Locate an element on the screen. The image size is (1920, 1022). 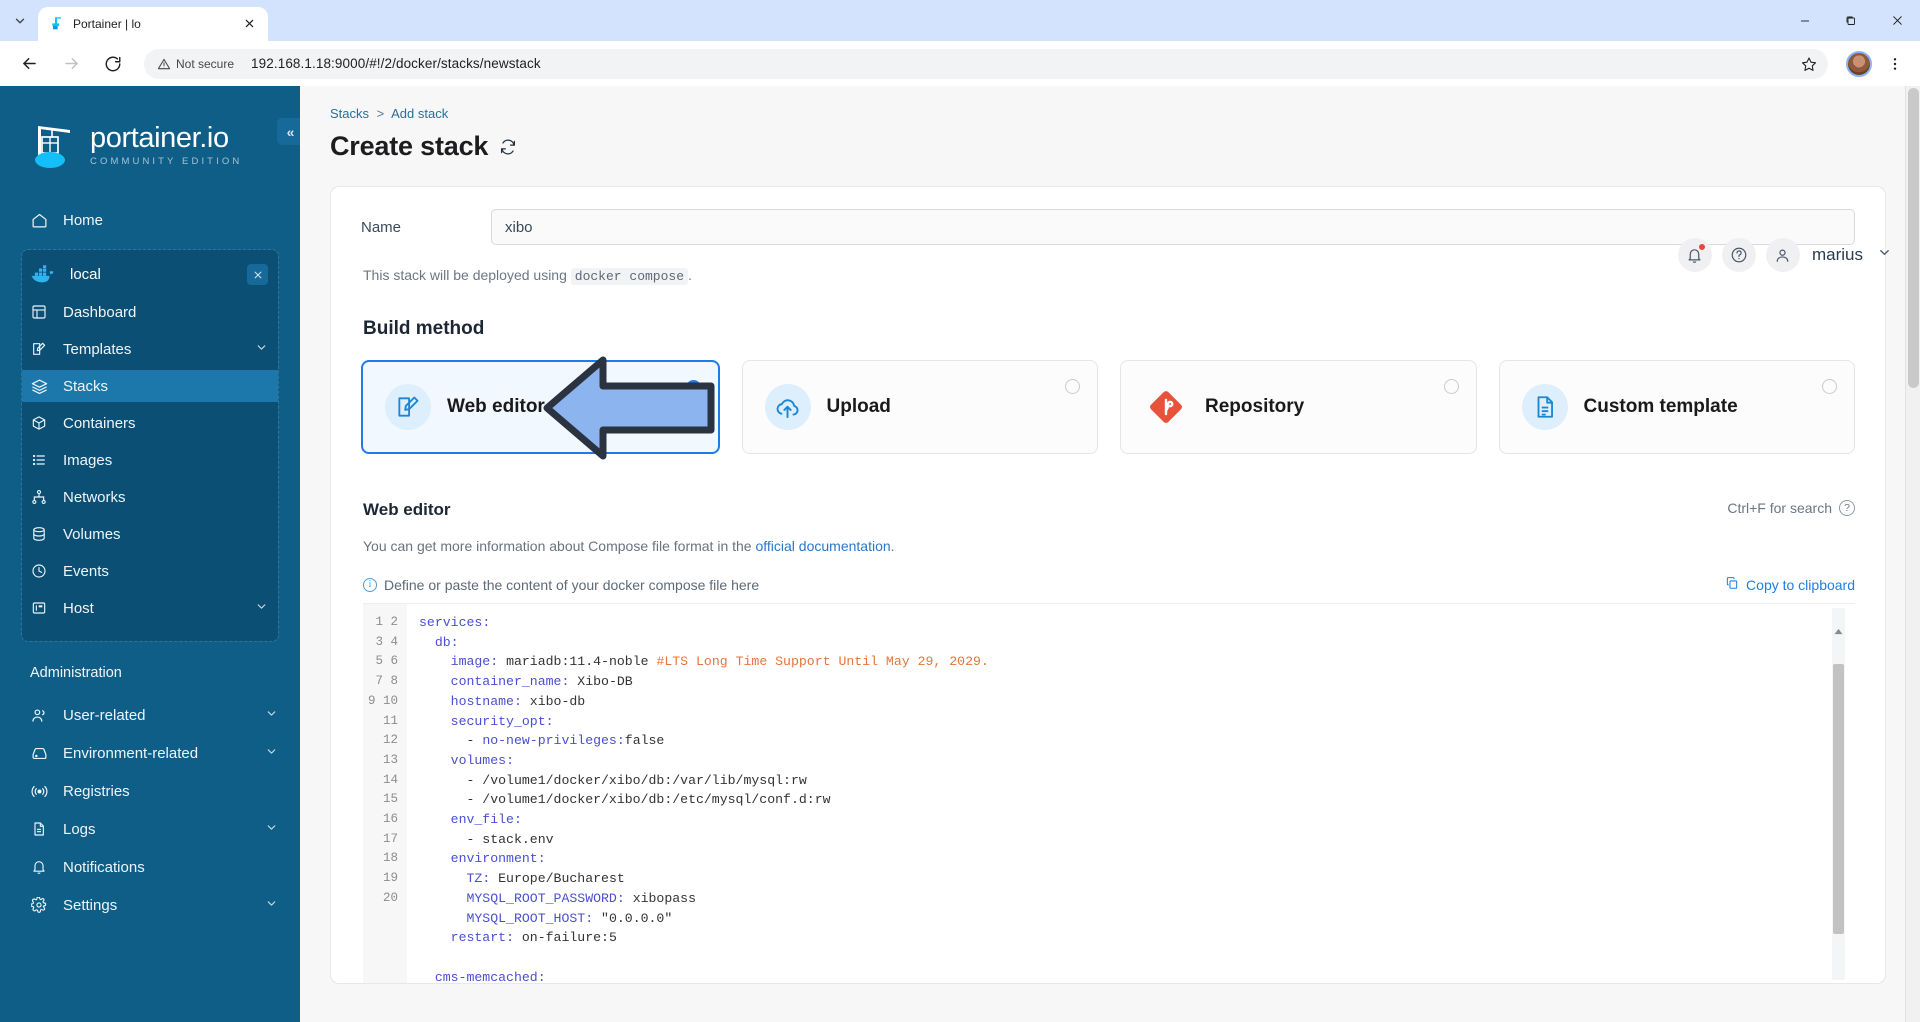
sidebar-item-host: Host is located at coordinates (150, 608).